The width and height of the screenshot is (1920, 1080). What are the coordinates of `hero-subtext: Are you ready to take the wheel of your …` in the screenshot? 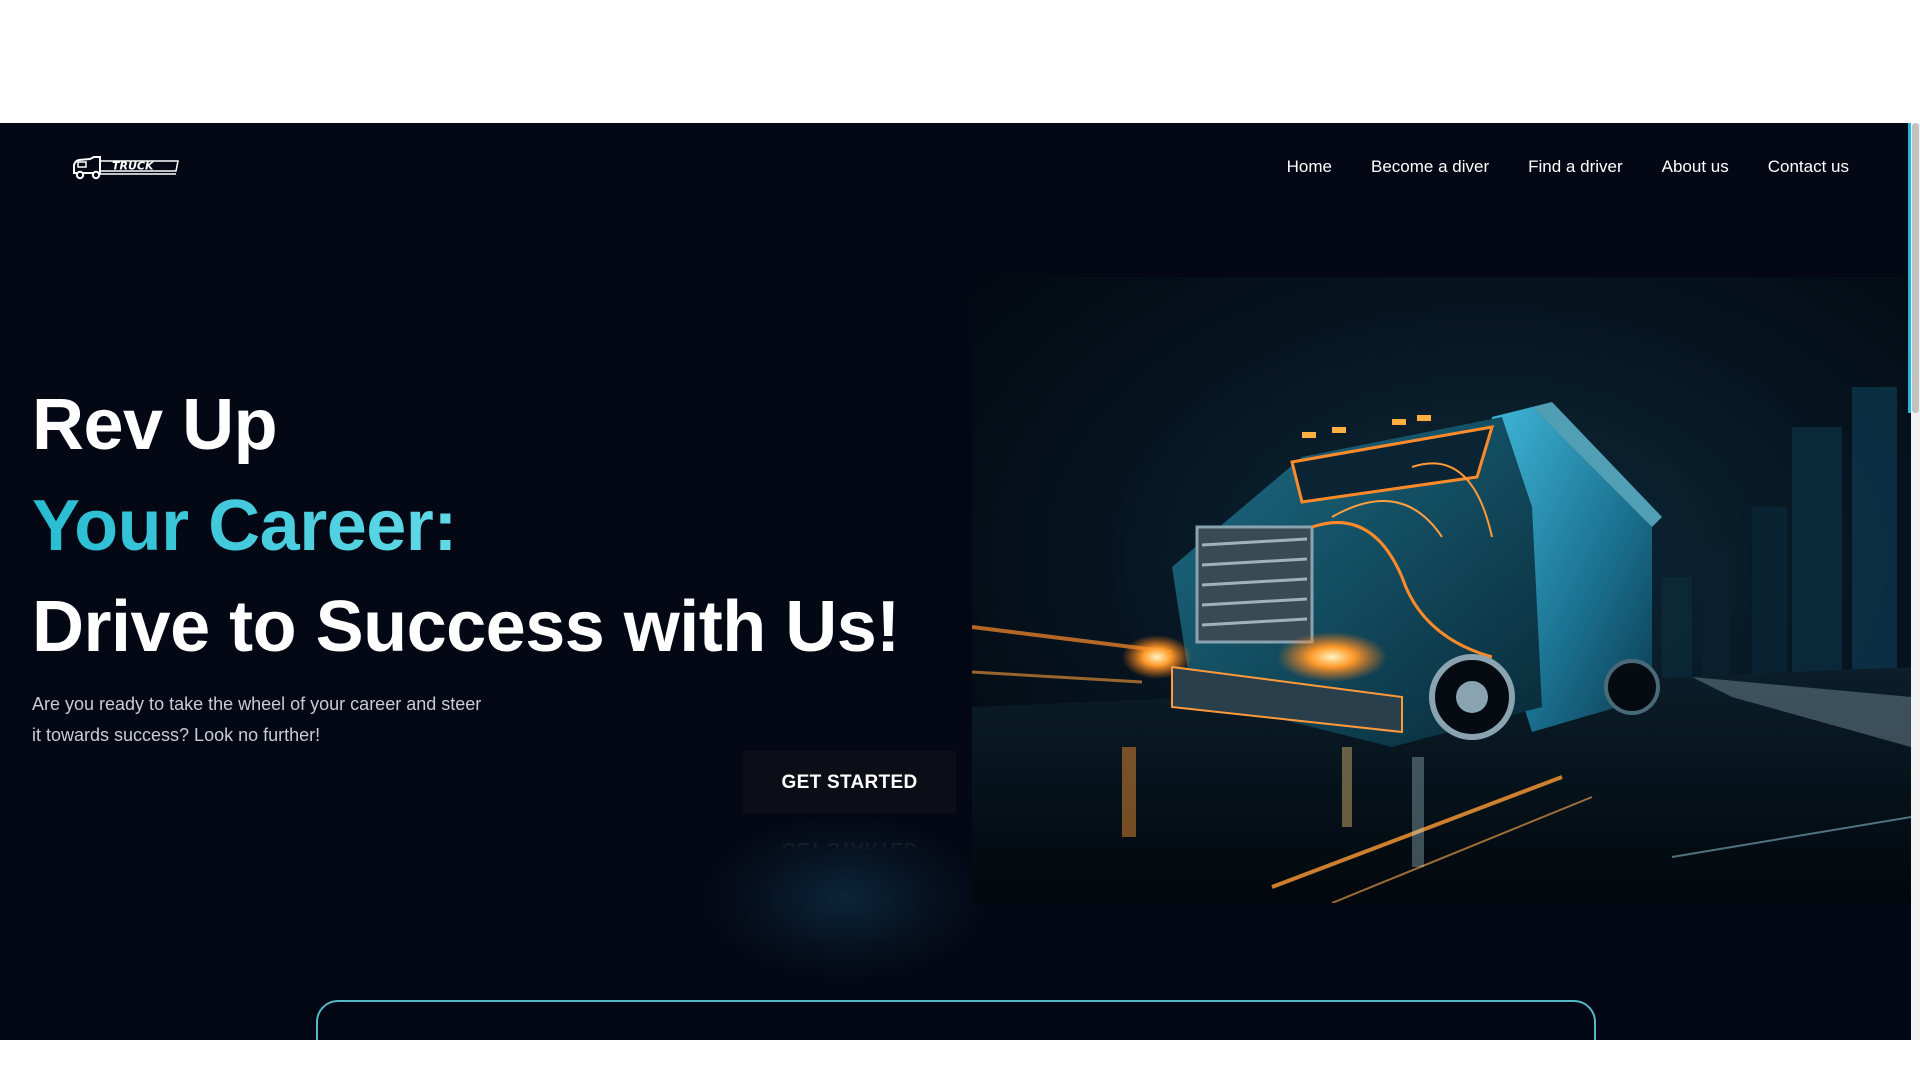 It's located at (257, 719).